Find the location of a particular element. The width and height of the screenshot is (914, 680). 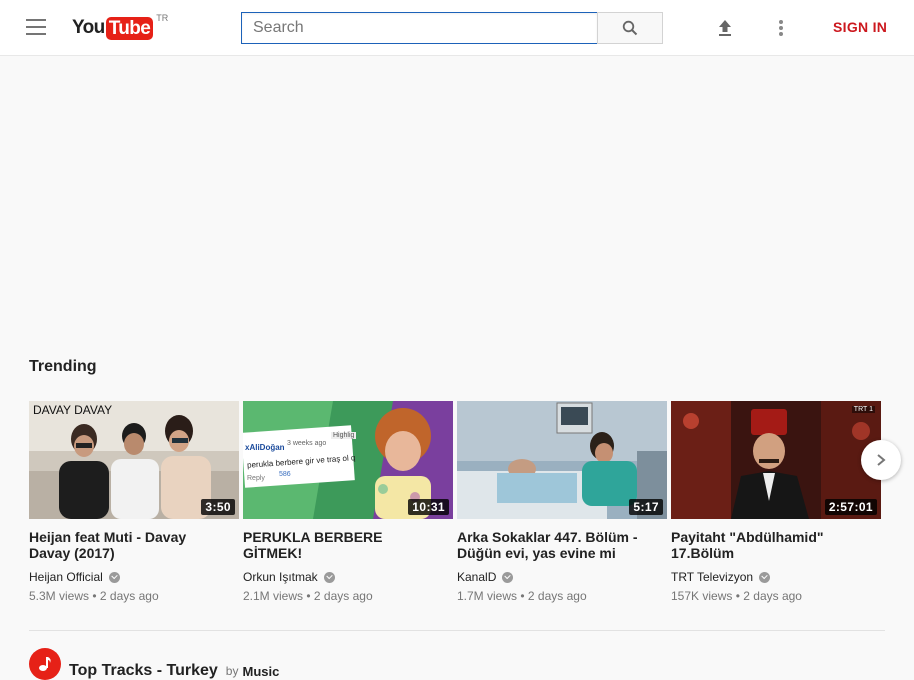

upload-icon is located at coordinates (725, 28).